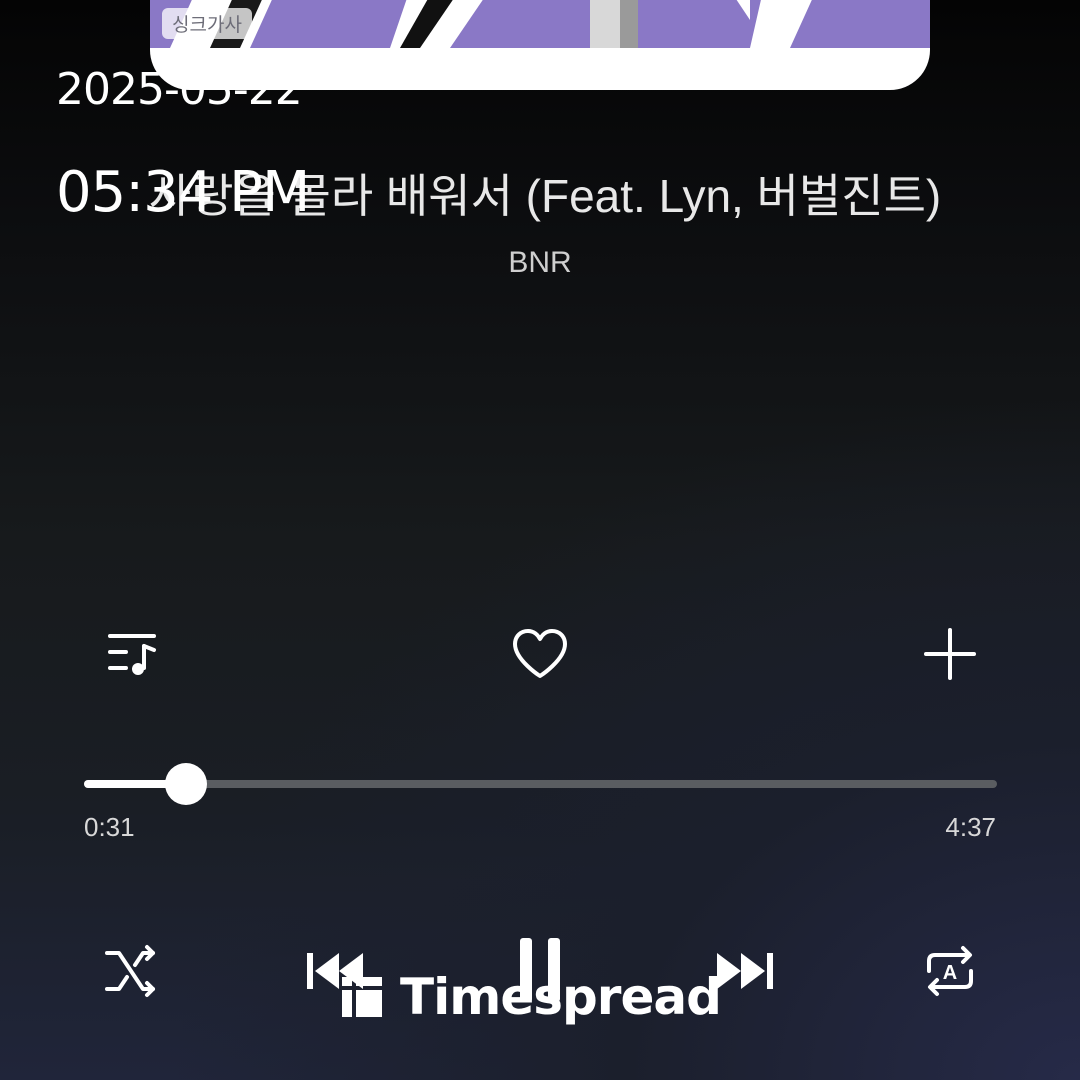  What do you see at coordinates (540, 784) in the screenshot?
I see `progress-slider` at bounding box center [540, 784].